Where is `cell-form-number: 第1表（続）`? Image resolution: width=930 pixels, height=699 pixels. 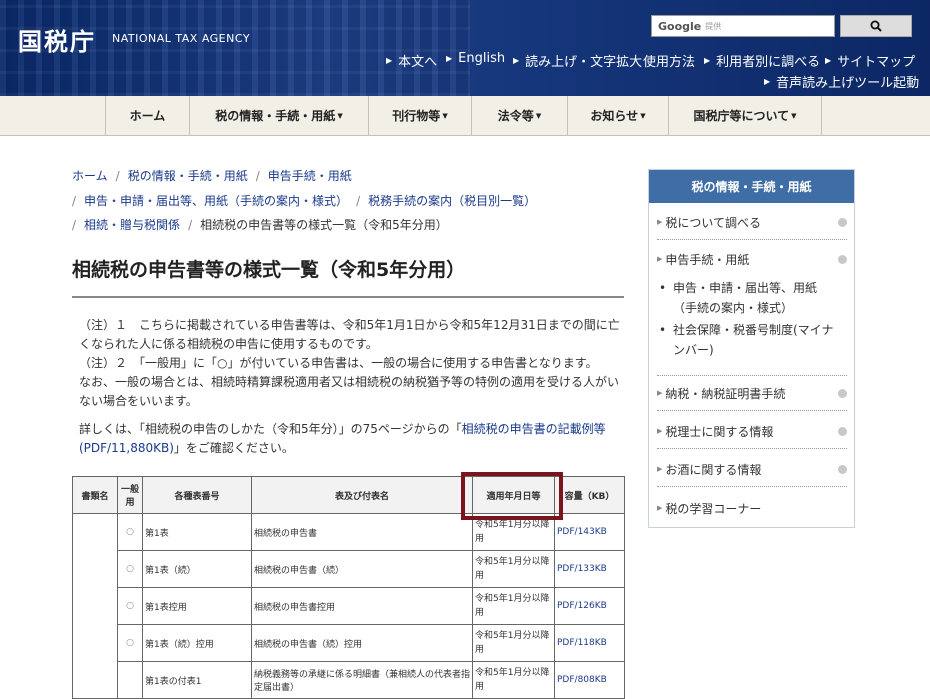
cell-form-number: 第1表（続） is located at coordinates (197, 569).